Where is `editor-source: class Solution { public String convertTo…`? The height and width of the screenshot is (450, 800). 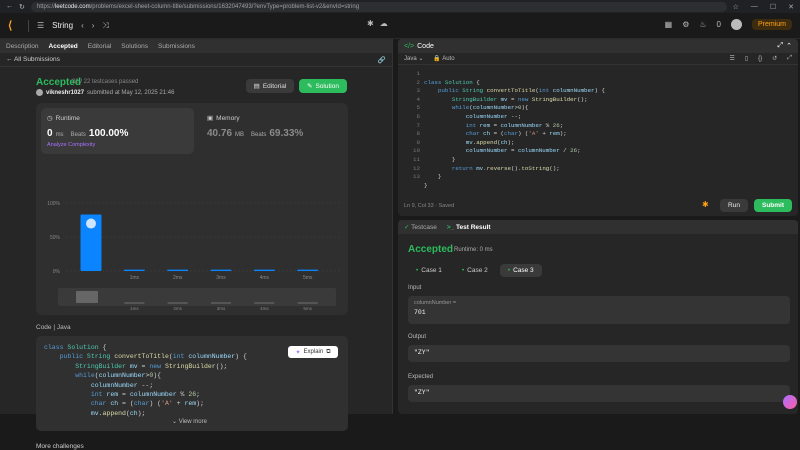 editor-source: class Solution { public String convertTo… is located at coordinates (514, 130).